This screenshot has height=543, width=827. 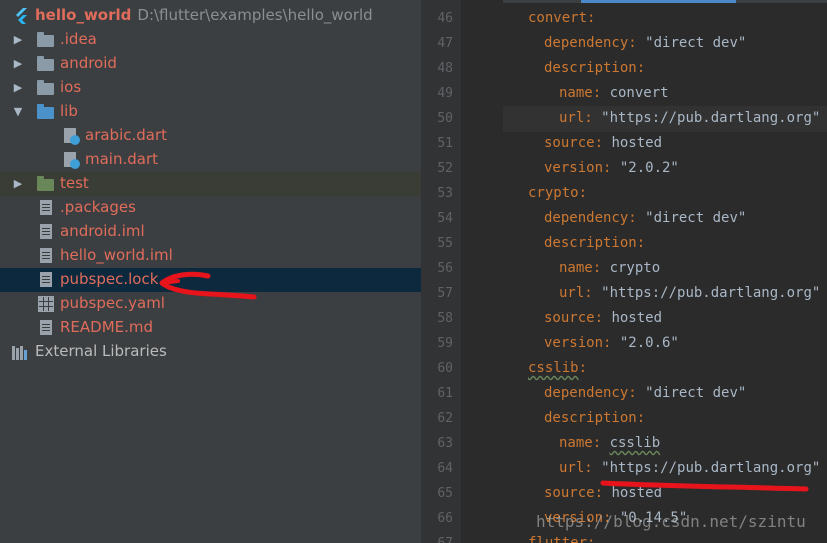 What do you see at coordinates (445, 493) in the screenshot?
I see `line-number: 65` at bounding box center [445, 493].